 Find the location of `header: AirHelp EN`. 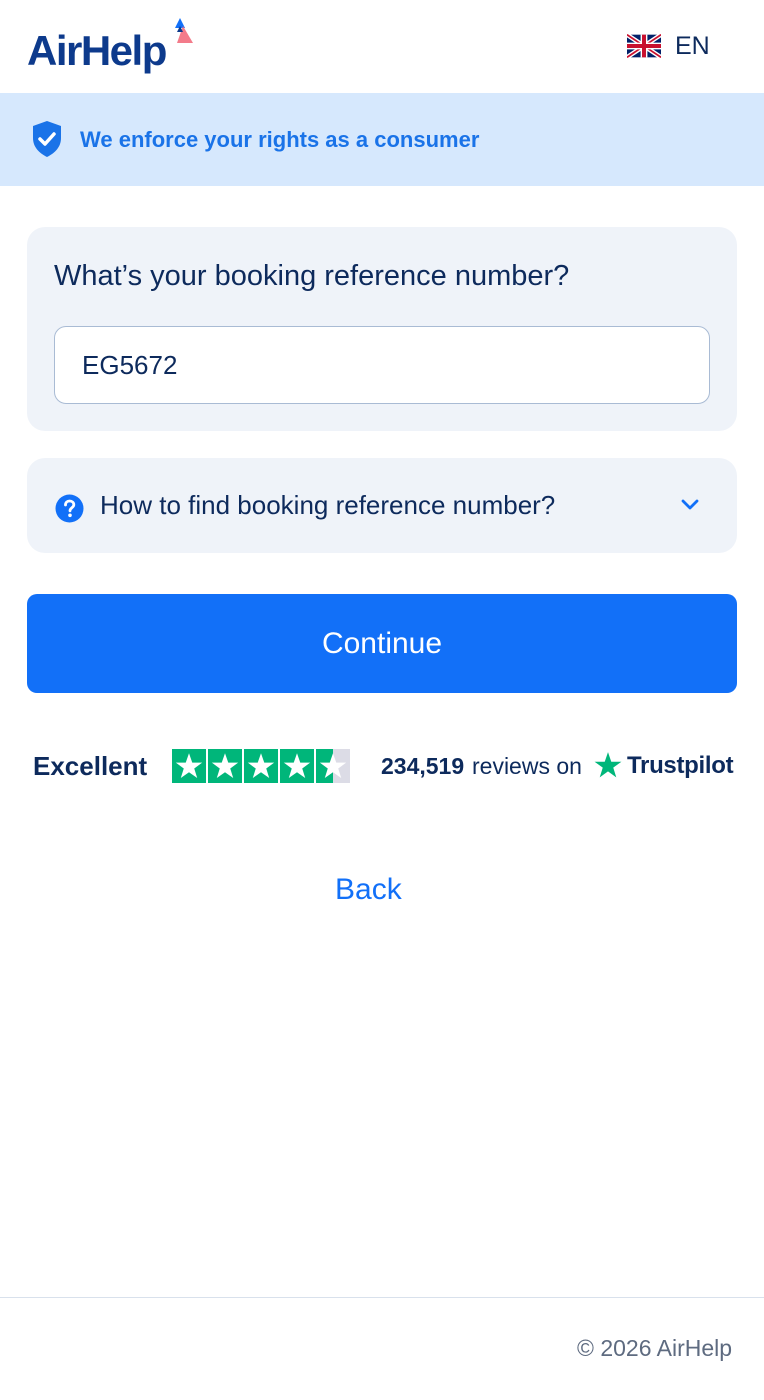

header: AirHelp EN is located at coordinates (382, 46).